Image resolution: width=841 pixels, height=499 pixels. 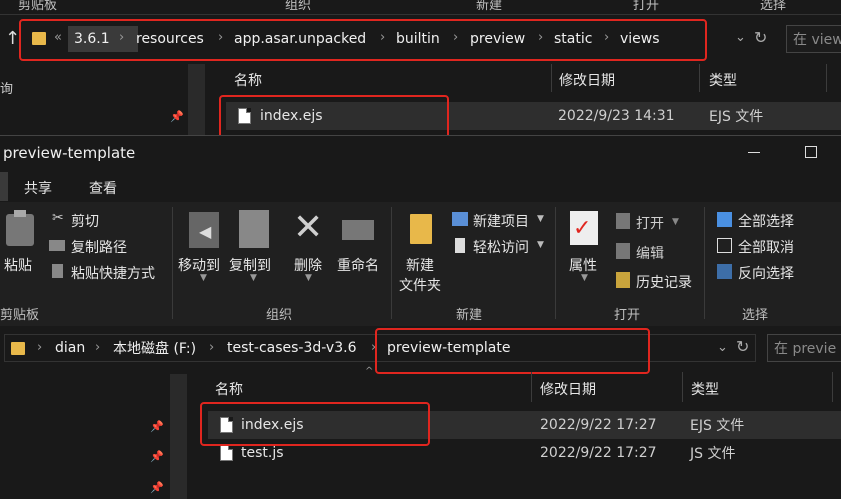 I want to click on bg-group-clipboard-label: 剪贴板, so click(x=38, y=6).